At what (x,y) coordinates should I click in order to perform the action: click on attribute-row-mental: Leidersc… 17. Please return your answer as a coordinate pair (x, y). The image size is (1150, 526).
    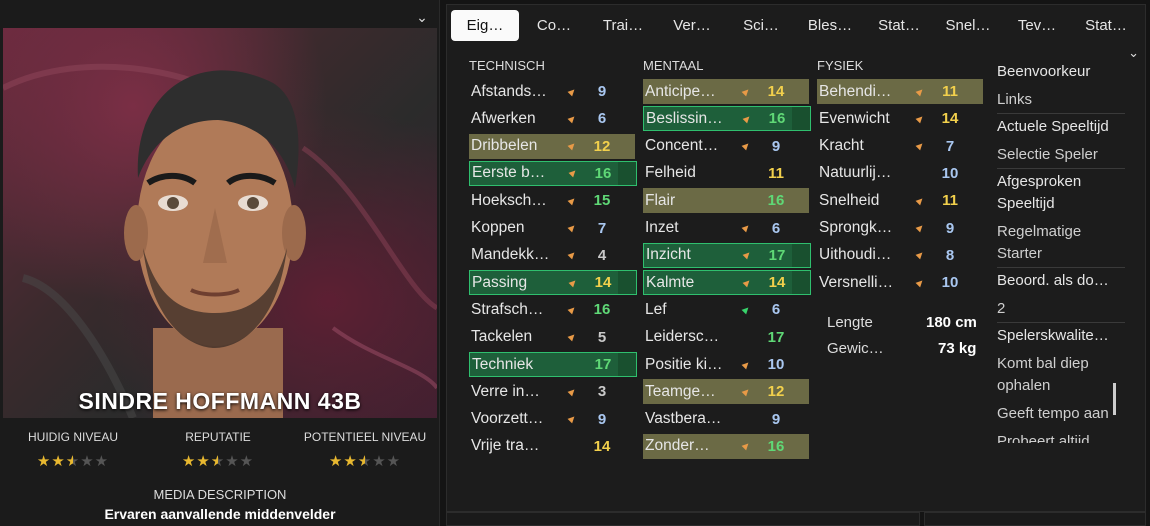
    Looking at the image, I should click on (726, 337).